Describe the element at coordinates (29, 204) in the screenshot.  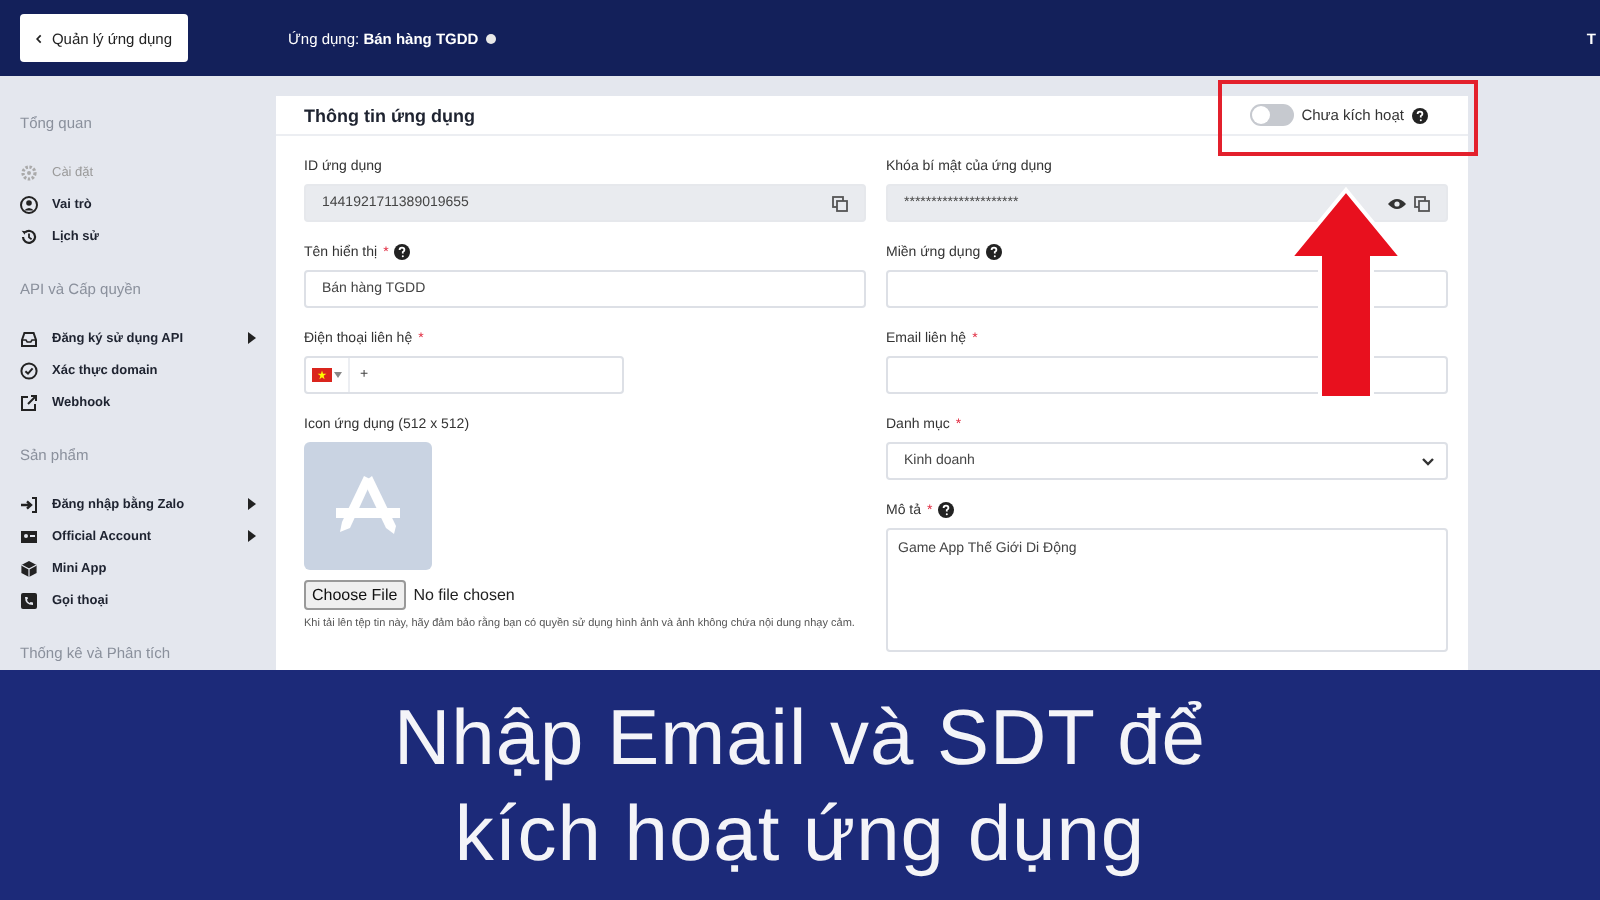
I see `user-circle-icon` at that location.